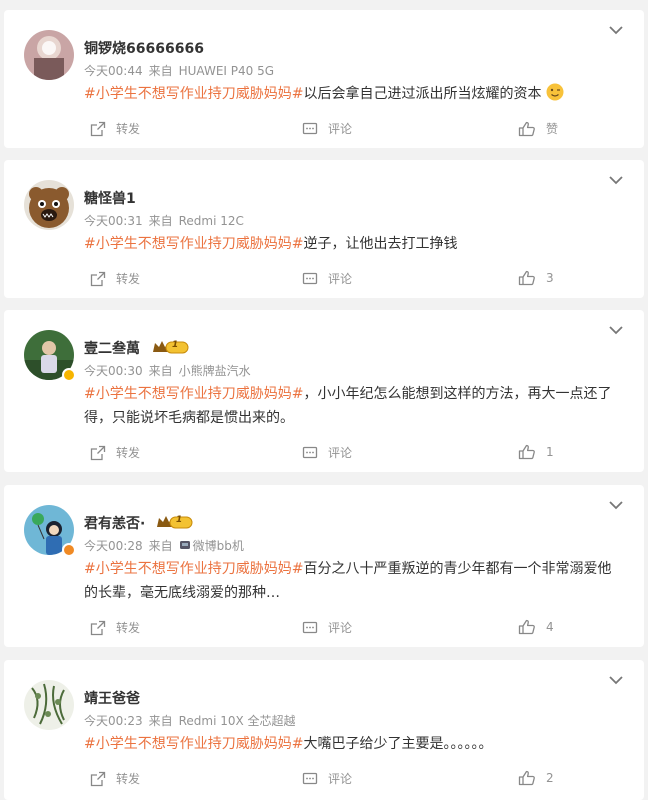 The image size is (648, 800). What do you see at coordinates (112, 698) in the screenshot?
I see `username: 靖王爸爸` at bounding box center [112, 698].